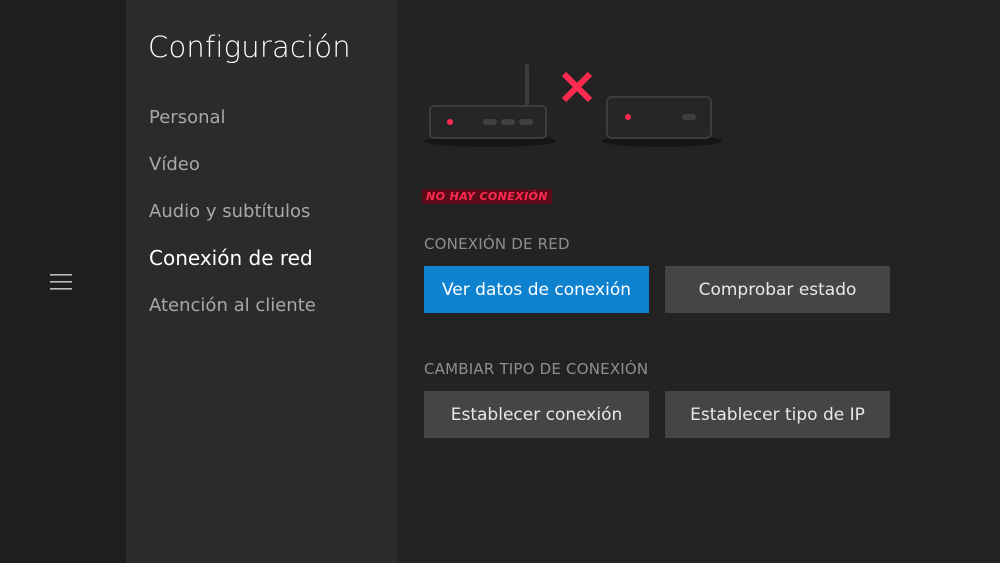  What do you see at coordinates (536, 369) in the screenshot?
I see `change-connection-section-label: CAMBIAR TIPO DE CONEXIÓN` at bounding box center [536, 369].